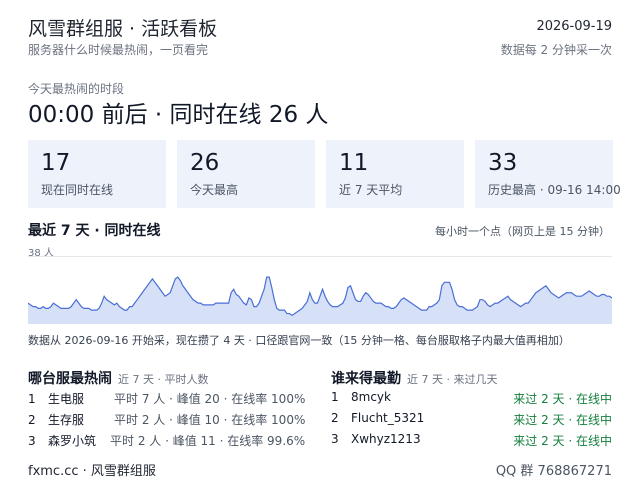 This screenshot has height=480, width=640. What do you see at coordinates (66, 399) in the screenshot?
I see `server-name: 生电服` at bounding box center [66, 399].